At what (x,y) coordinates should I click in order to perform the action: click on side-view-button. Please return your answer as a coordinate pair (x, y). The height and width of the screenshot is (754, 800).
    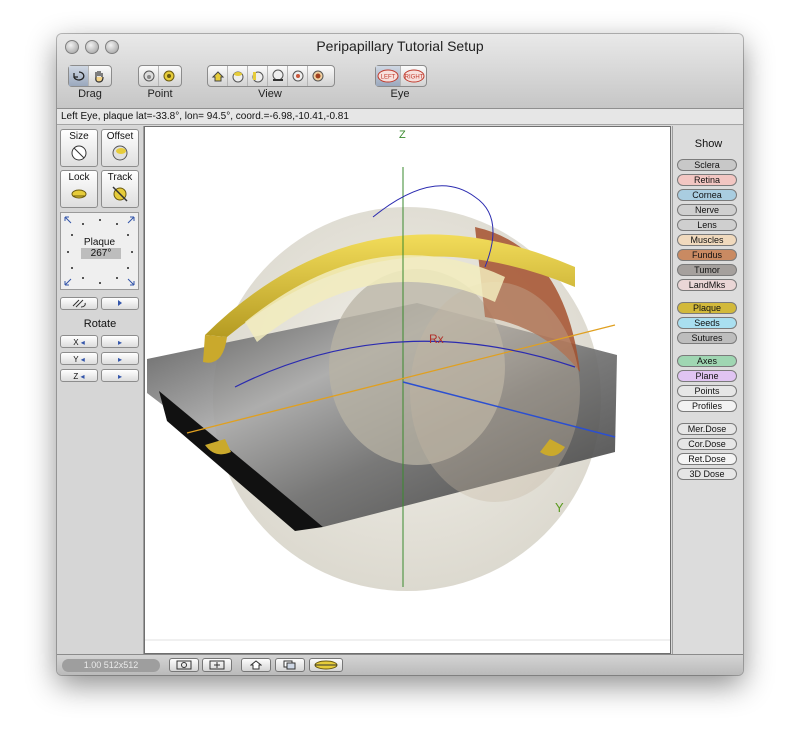
    Looking at the image, I should click on (258, 76).